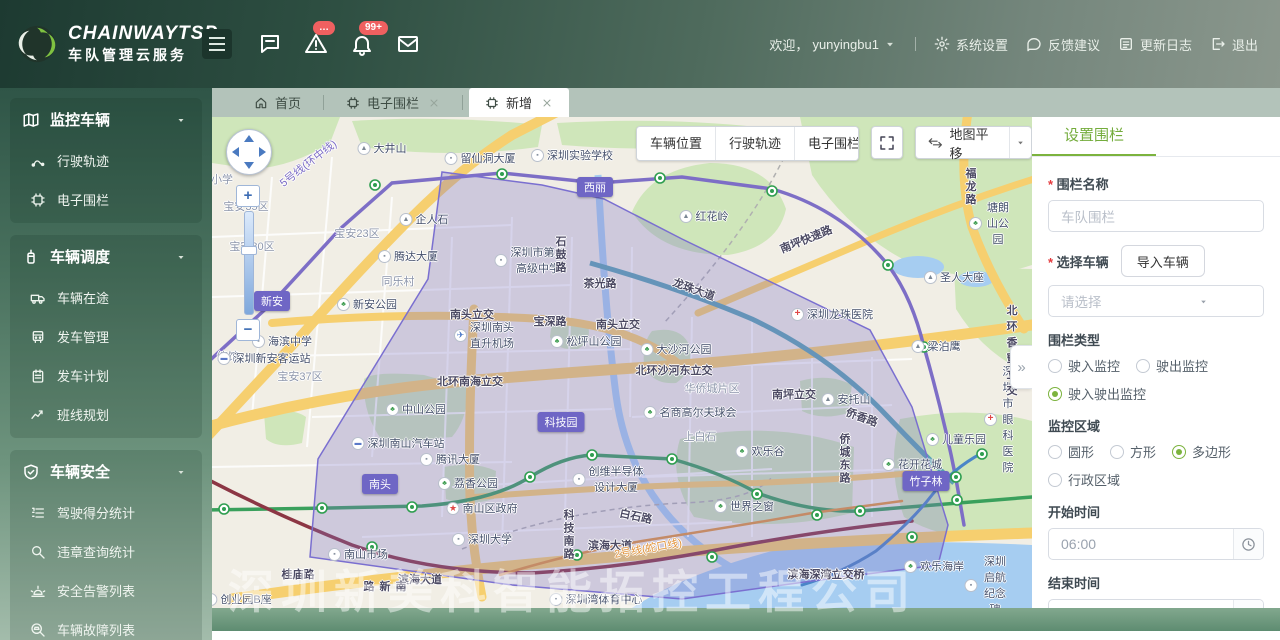 This screenshot has width=1280, height=640. Describe the element at coordinates (1165, 45) in the screenshot. I see `changelog-label: 更新日志` at that location.